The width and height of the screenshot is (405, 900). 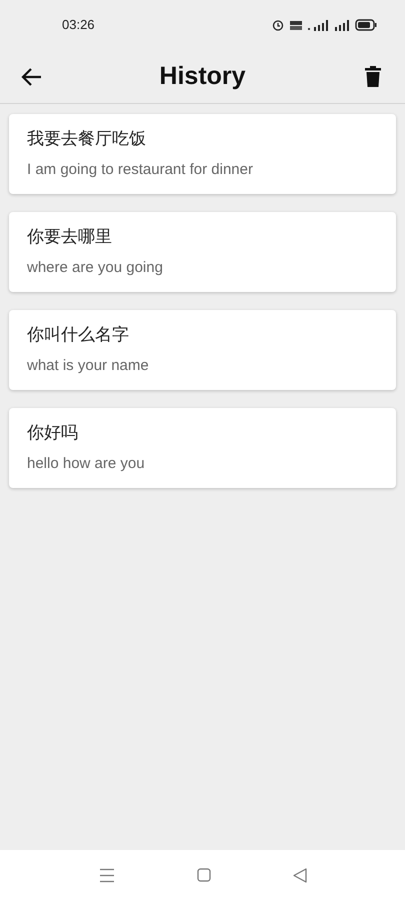 I want to click on source-text: 你要去哪里, so click(x=70, y=237).